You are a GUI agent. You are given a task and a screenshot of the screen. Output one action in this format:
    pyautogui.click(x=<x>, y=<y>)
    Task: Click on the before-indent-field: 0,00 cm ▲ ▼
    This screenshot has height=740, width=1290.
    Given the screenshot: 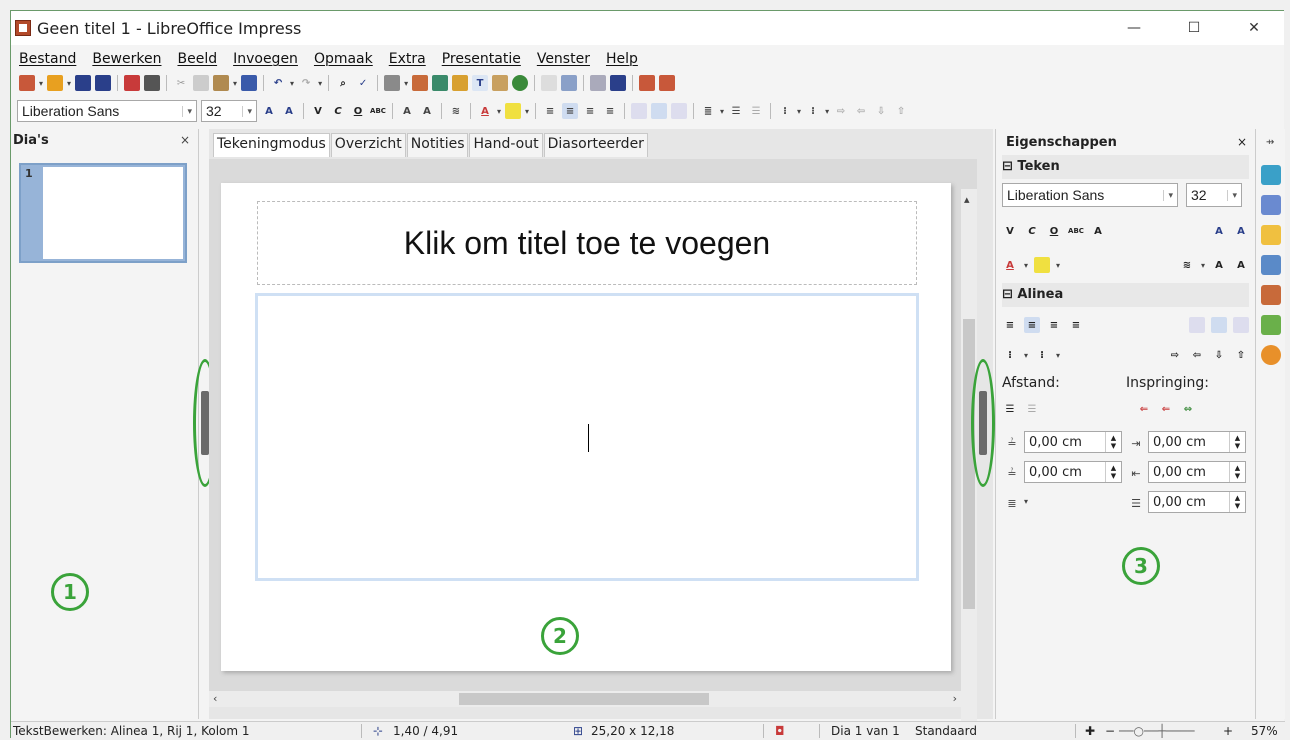 What is the action you would take?
    pyautogui.click(x=1197, y=442)
    